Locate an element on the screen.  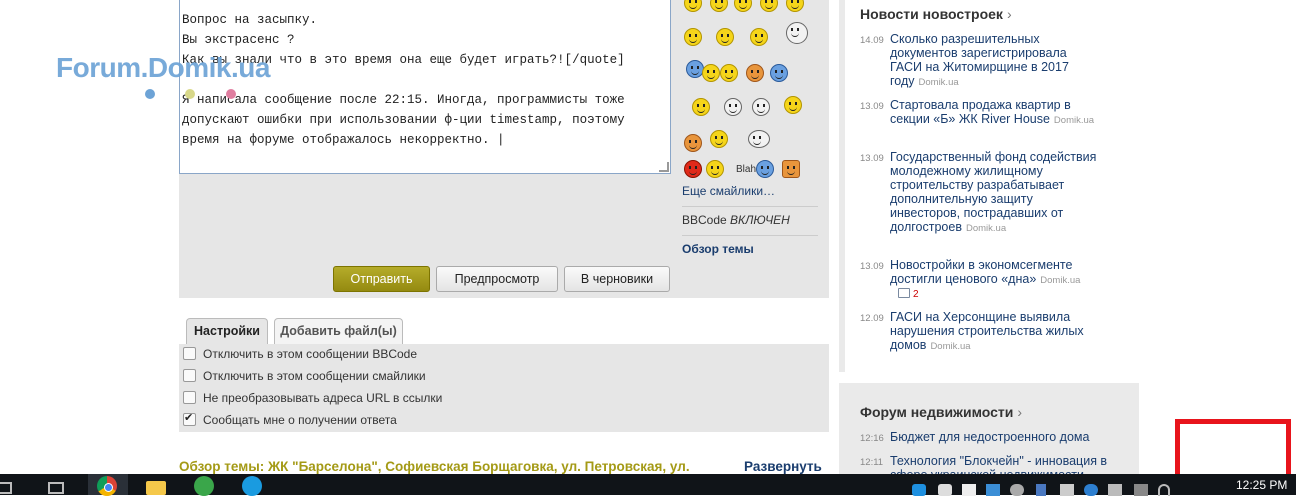
news-date: 13.09 is located at coordinates (872, 266).